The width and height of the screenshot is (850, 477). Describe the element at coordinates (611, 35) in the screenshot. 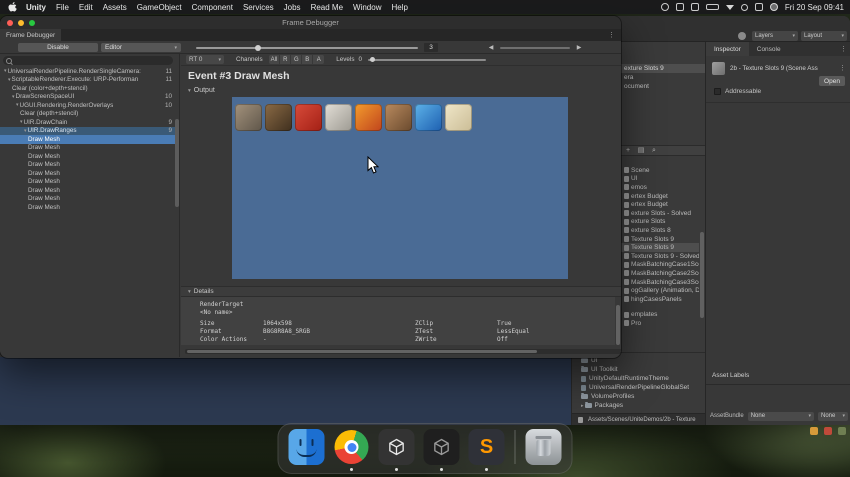

I see `tabstrip-menu-icon` at that location.